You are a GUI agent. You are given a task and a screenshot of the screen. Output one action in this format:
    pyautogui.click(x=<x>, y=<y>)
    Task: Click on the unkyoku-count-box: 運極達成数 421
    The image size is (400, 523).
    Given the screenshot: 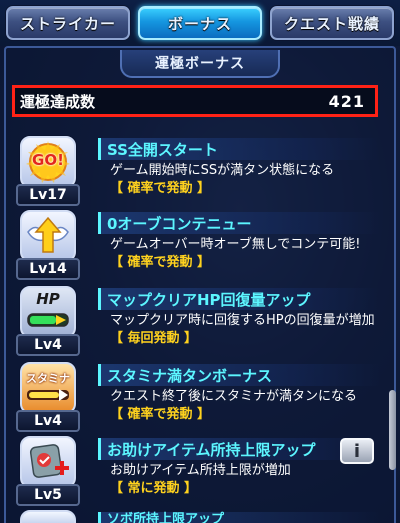 What is the action you would take?
    pyautogui.click(x=195, y=101)
    